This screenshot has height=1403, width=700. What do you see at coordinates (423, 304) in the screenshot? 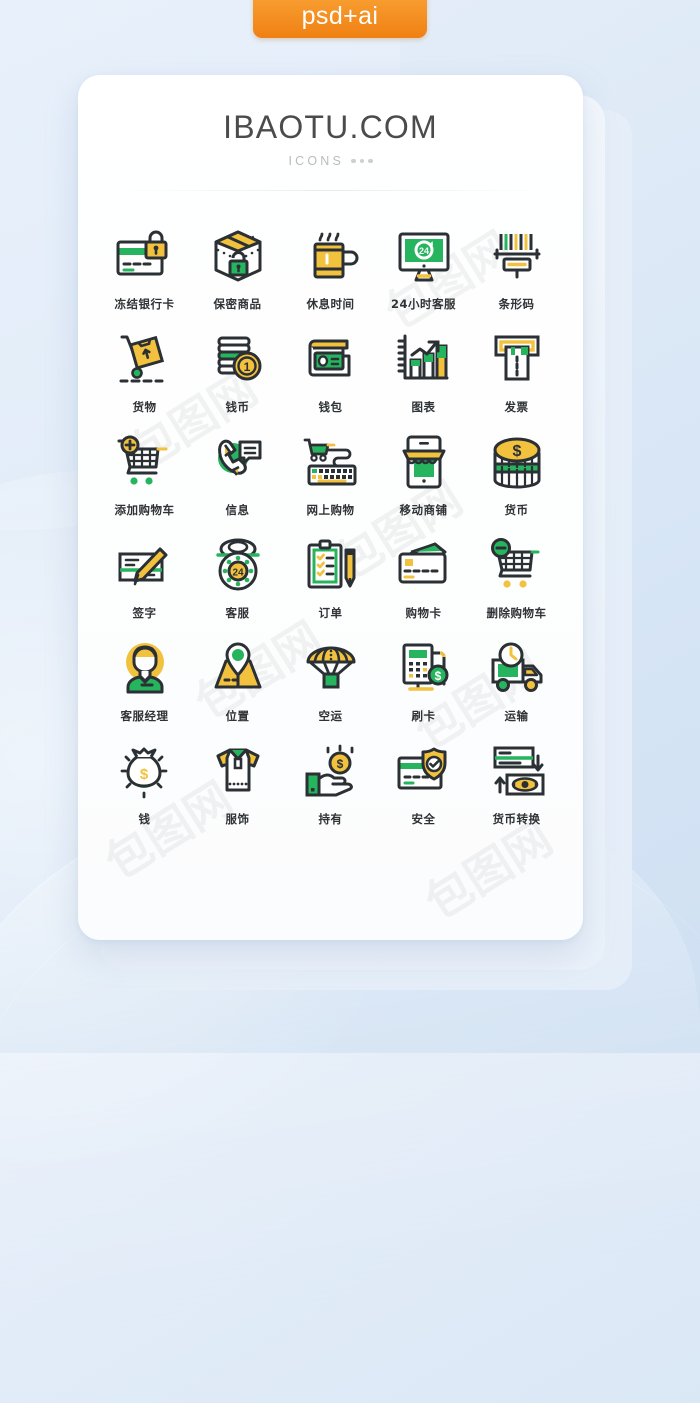
I see `icon-label: 24小时客服` at bounding box center [423, 304].